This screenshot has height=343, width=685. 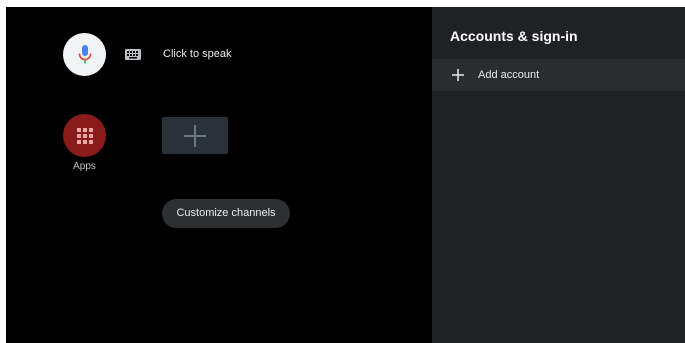 I want to click on voice-search-button, so click(x=84, y=54).